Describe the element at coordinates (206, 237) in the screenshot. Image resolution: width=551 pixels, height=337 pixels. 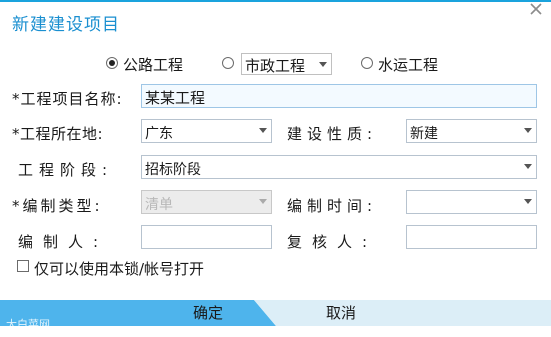
I see `compiler-input` at that location.